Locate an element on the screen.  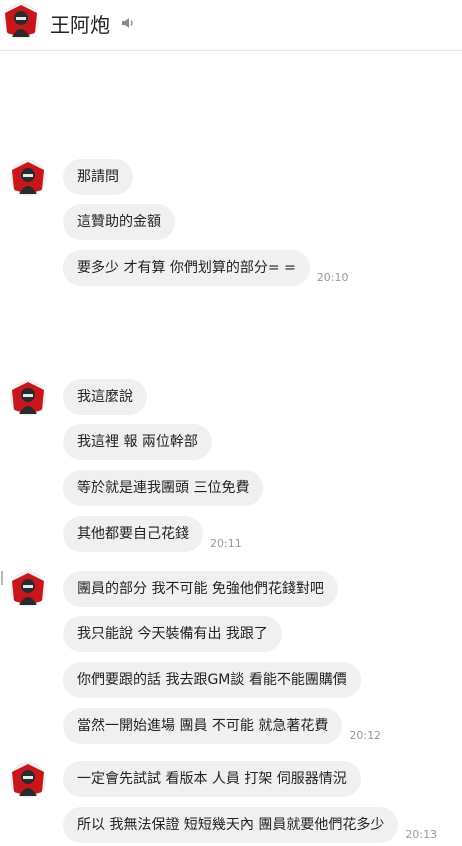
message-bubble: 一定會先試試 看版本 人員 打架 伺服器情況 is located at coordinates (212, 779).